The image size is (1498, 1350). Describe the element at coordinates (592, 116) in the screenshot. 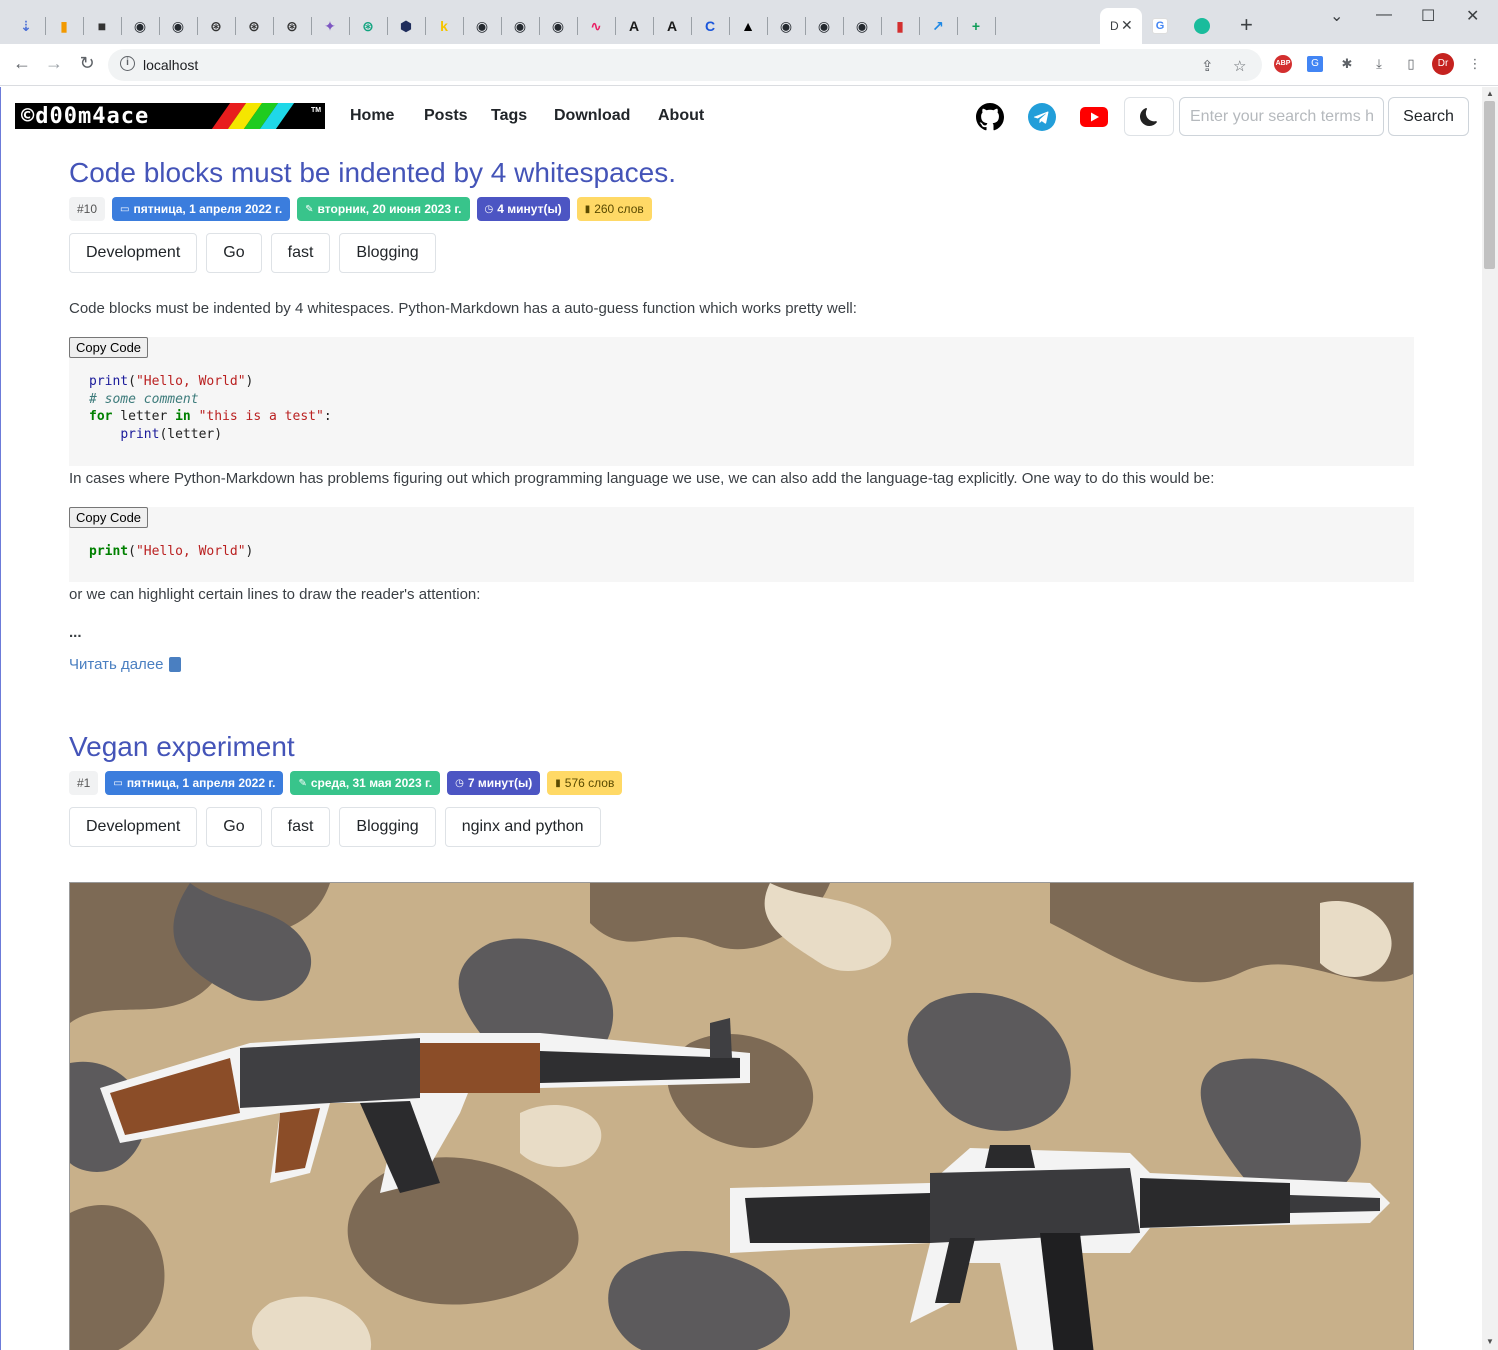

I see `nav-download: Download` at that location.